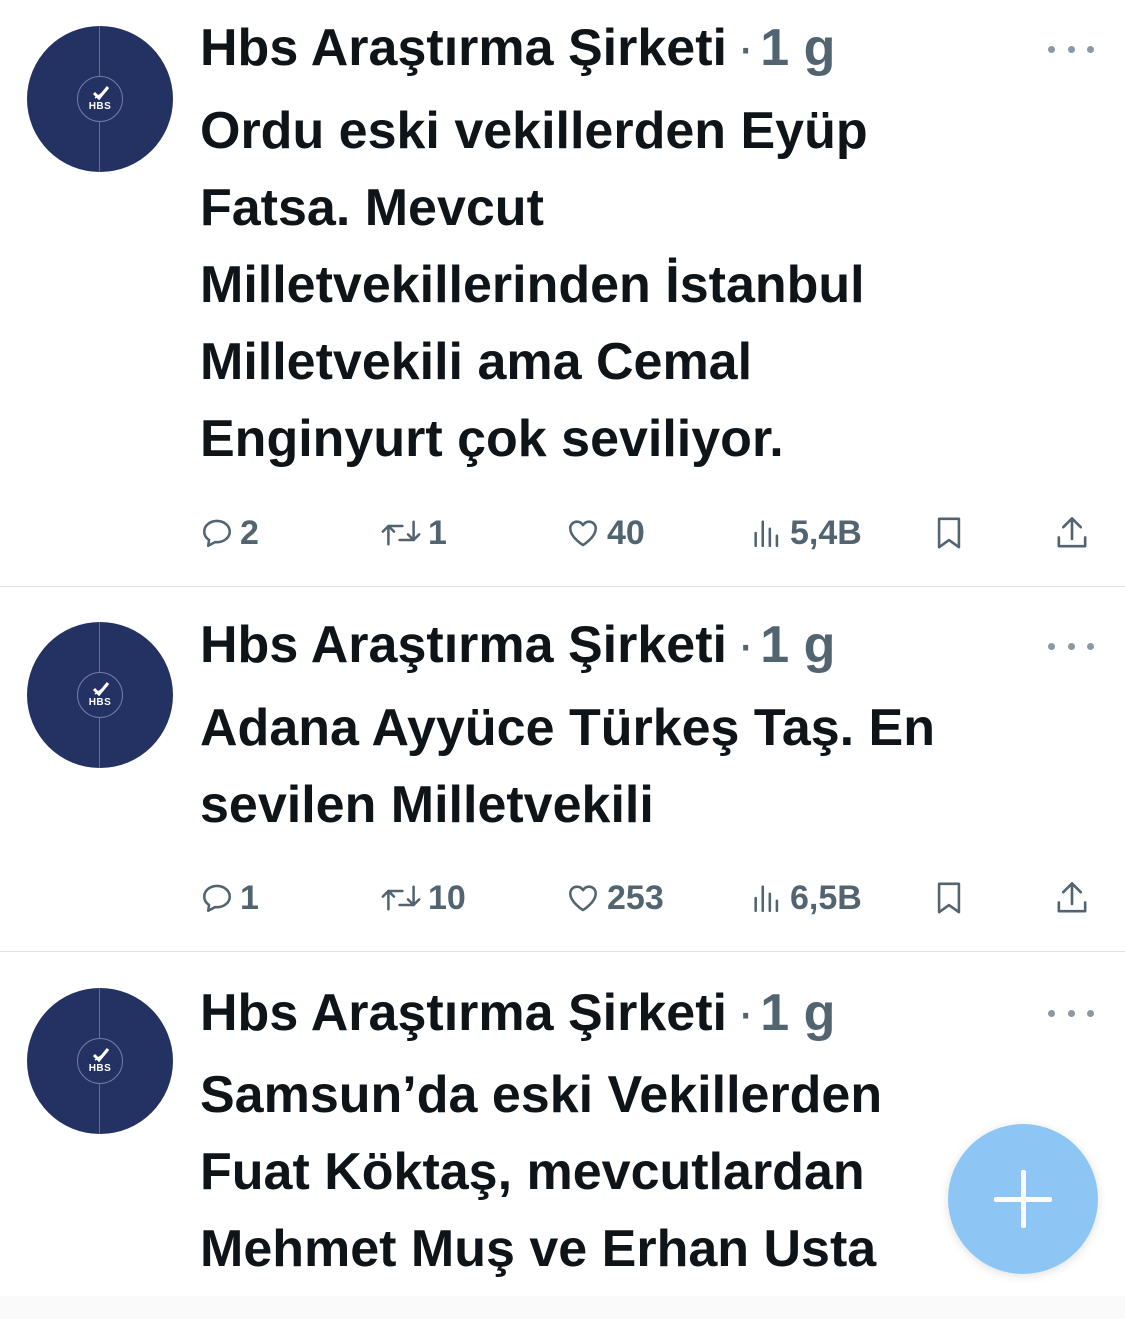 This screenshot has width=1125, height=1319. Describe the element at coordinates (249, 532) in the screenshot. I see `reply-count: 2` at that location.